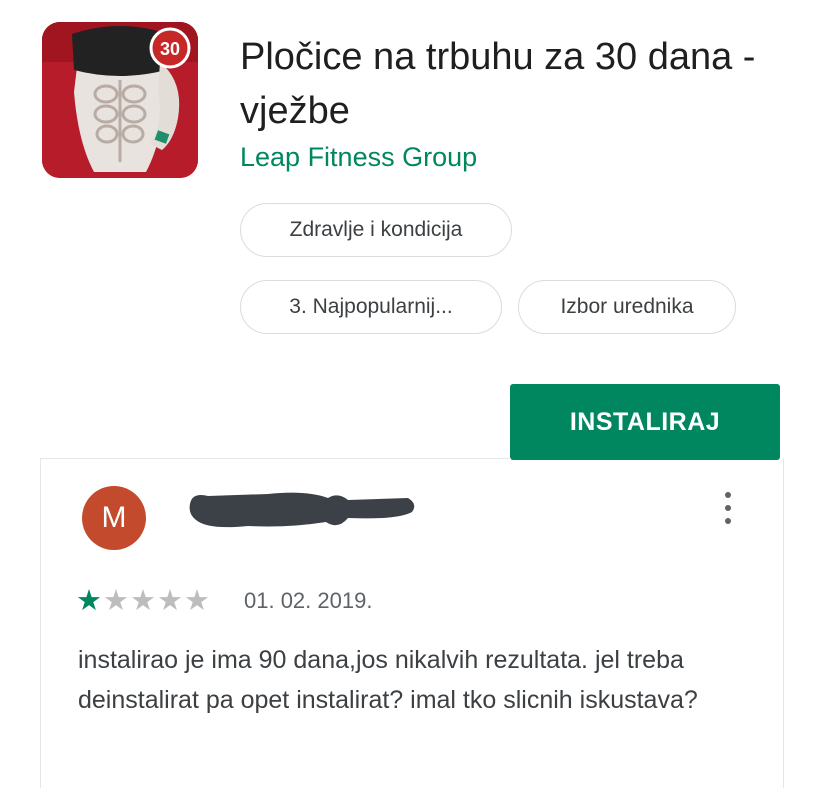  Describe the element at coordinates (89, 601) in the screenshot. I see `star-filled-icon: ★` at that location.